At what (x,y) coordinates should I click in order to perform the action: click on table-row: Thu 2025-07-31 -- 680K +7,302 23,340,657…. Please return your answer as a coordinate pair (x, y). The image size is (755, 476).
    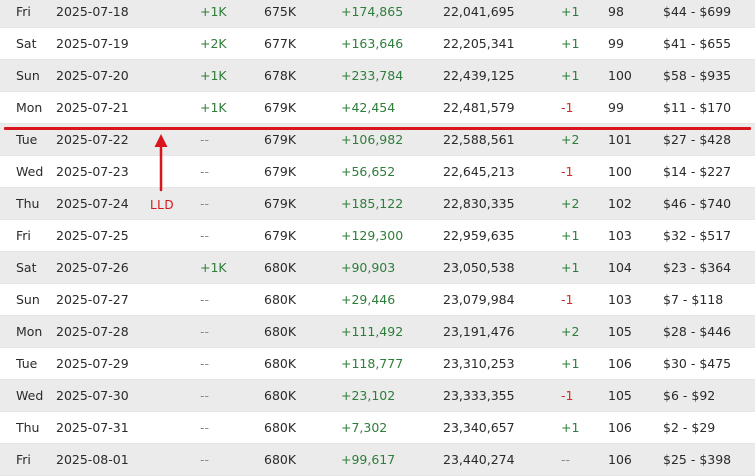
    Looking at the image, I should click on (377, 428).